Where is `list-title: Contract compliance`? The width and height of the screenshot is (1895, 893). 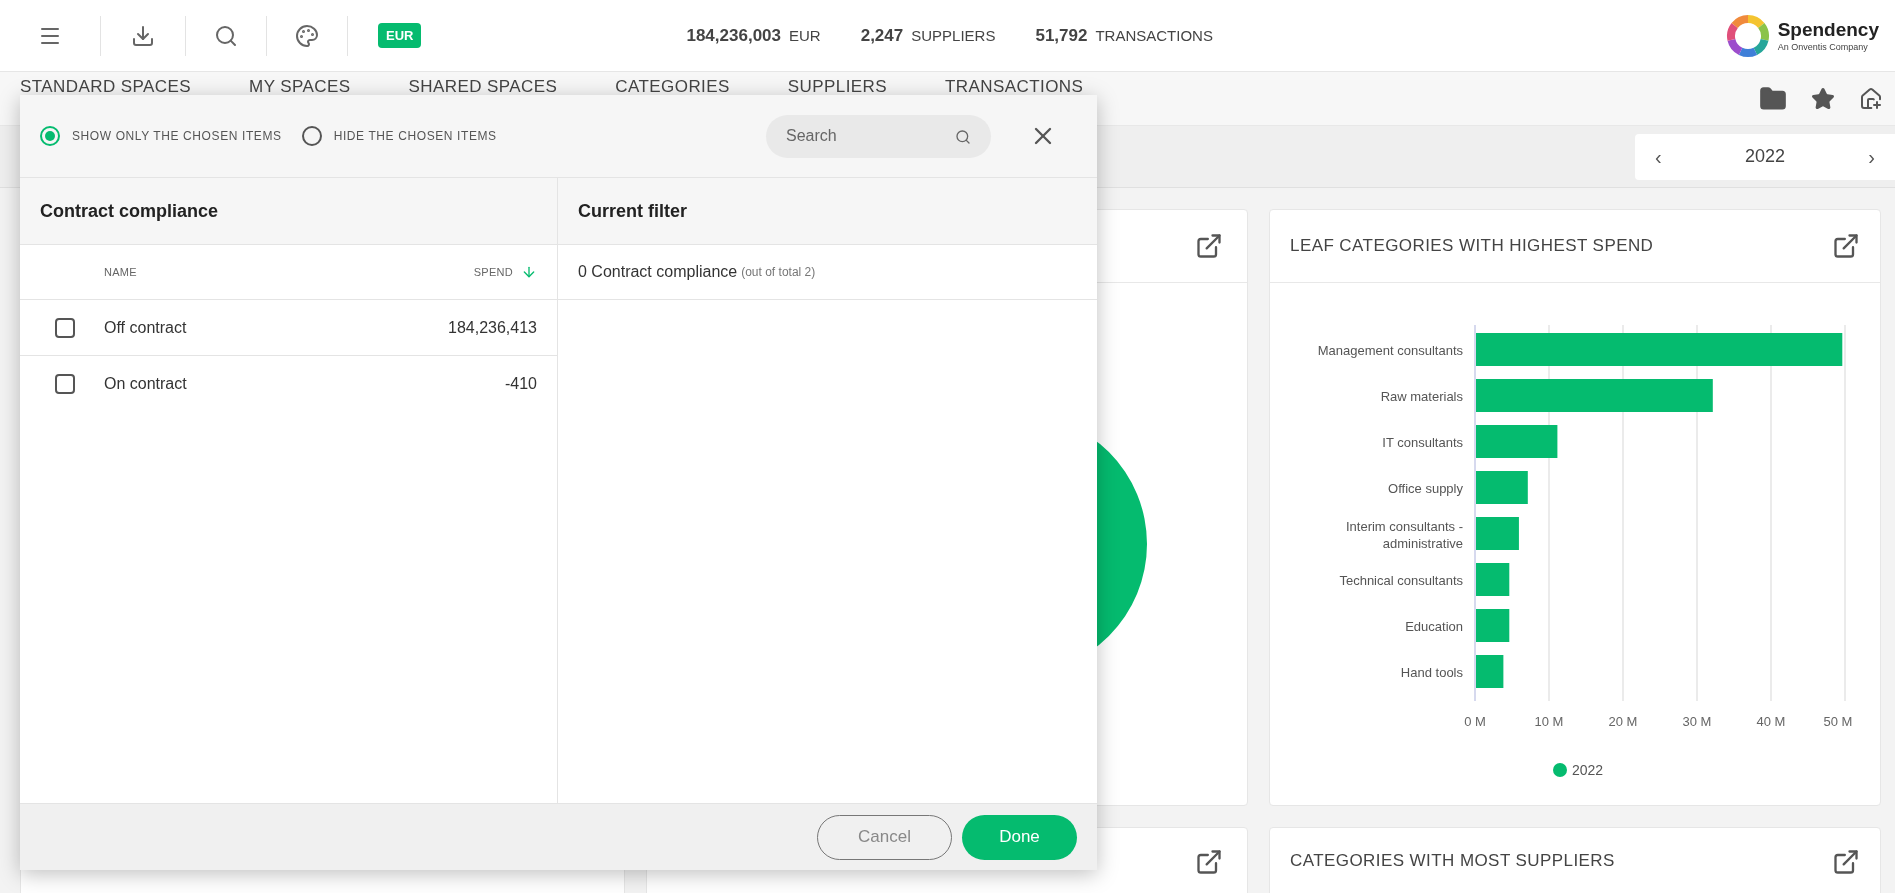 list-title: Contract compliance is located at coordinates (129, 211).